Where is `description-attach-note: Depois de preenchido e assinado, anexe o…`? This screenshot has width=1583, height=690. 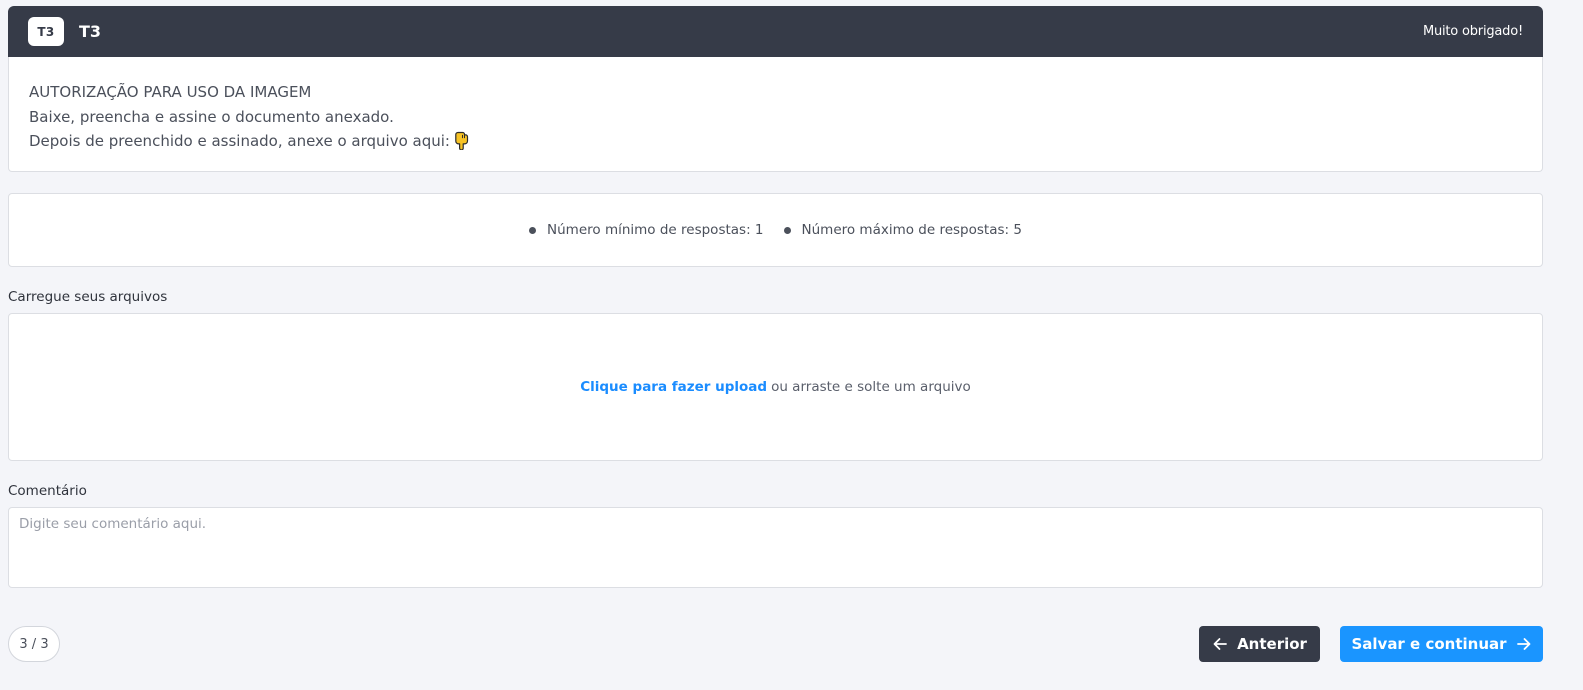 description-attach-note: Depois de preenchido e assinado, anexe o… is located at coordinates (775, 143).